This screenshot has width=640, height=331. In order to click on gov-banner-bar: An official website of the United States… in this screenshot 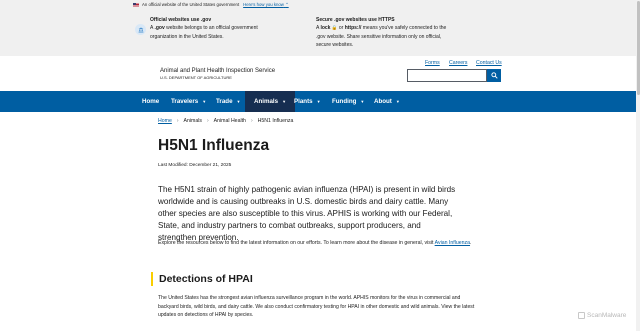, I will do `click(318, 4)`.